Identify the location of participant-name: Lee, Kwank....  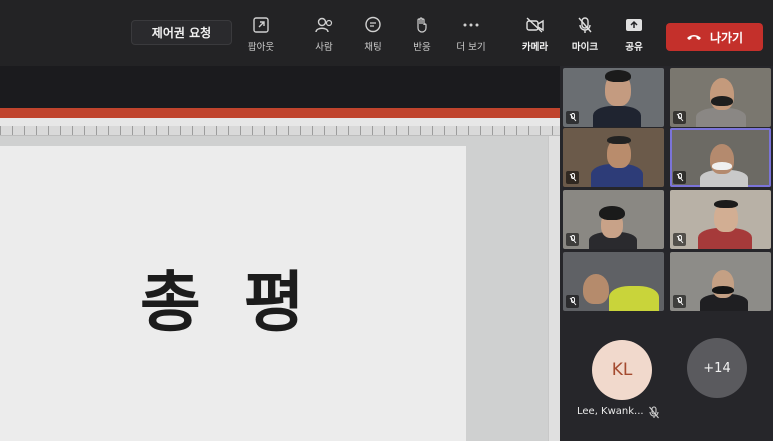
(610, 411).